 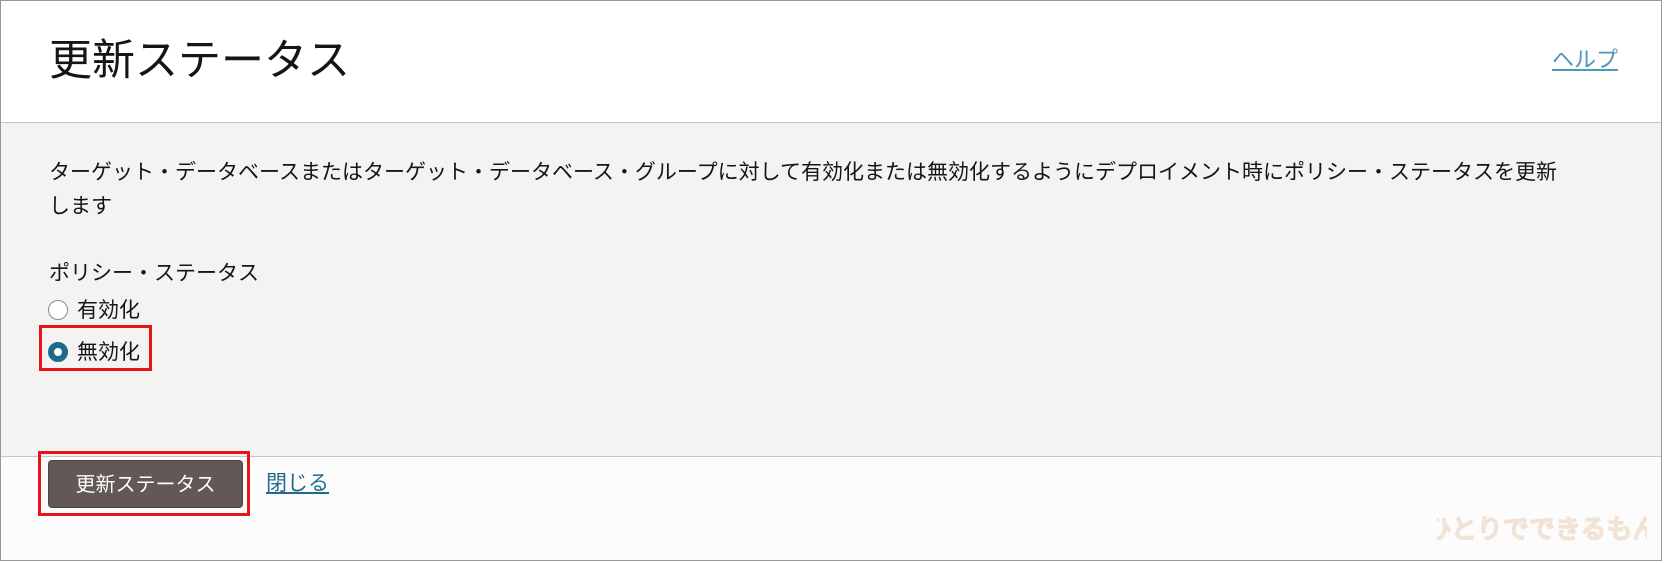 I want to click on close-link: 閉じる, so click(x=297, y=483).